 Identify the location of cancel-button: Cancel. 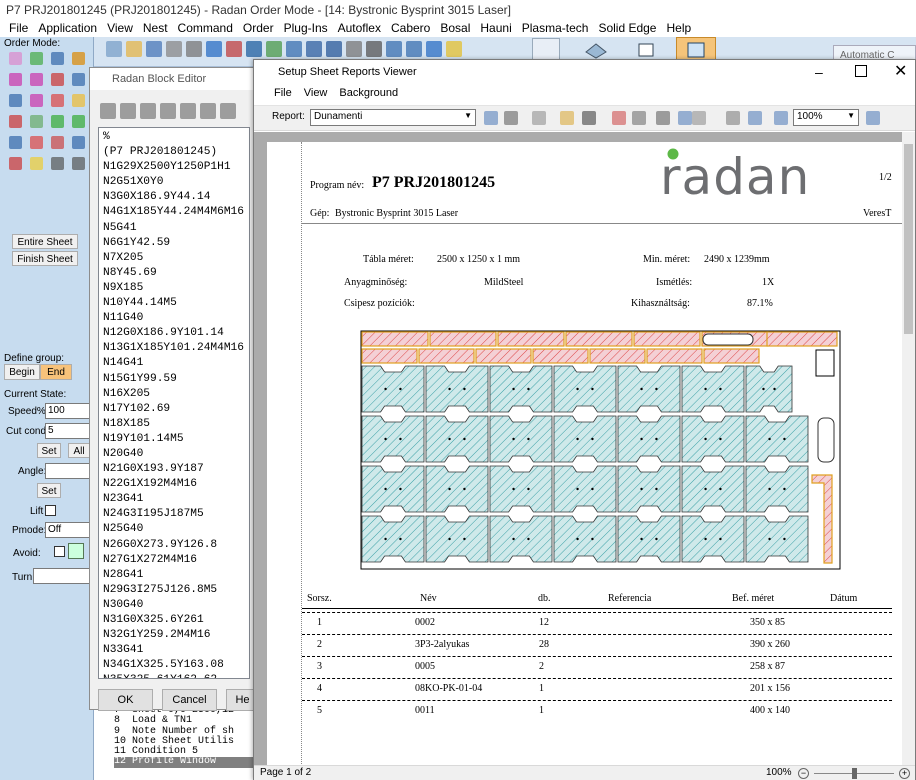
(189, 700).